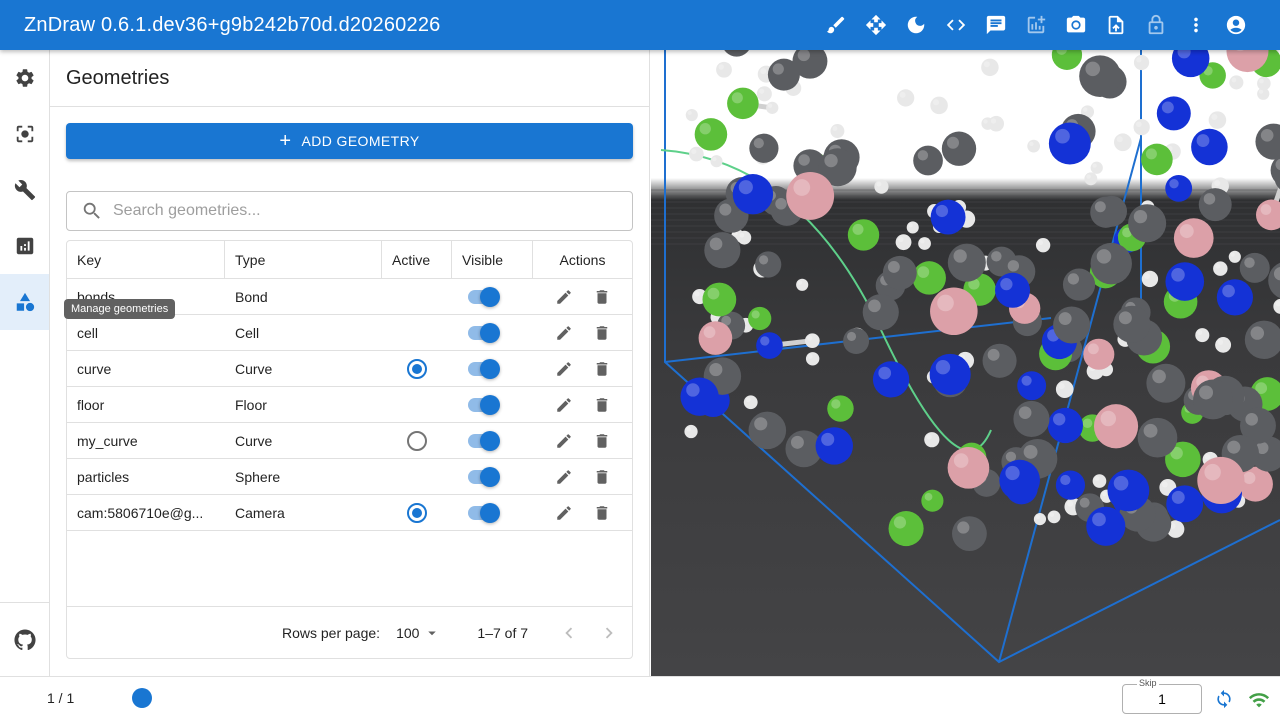 This screenshot has width=1280, height=720. What do you see at coordinates (1162, 699) in the screenshot?
I see `skip-input` at bounding box center [1162, 699].